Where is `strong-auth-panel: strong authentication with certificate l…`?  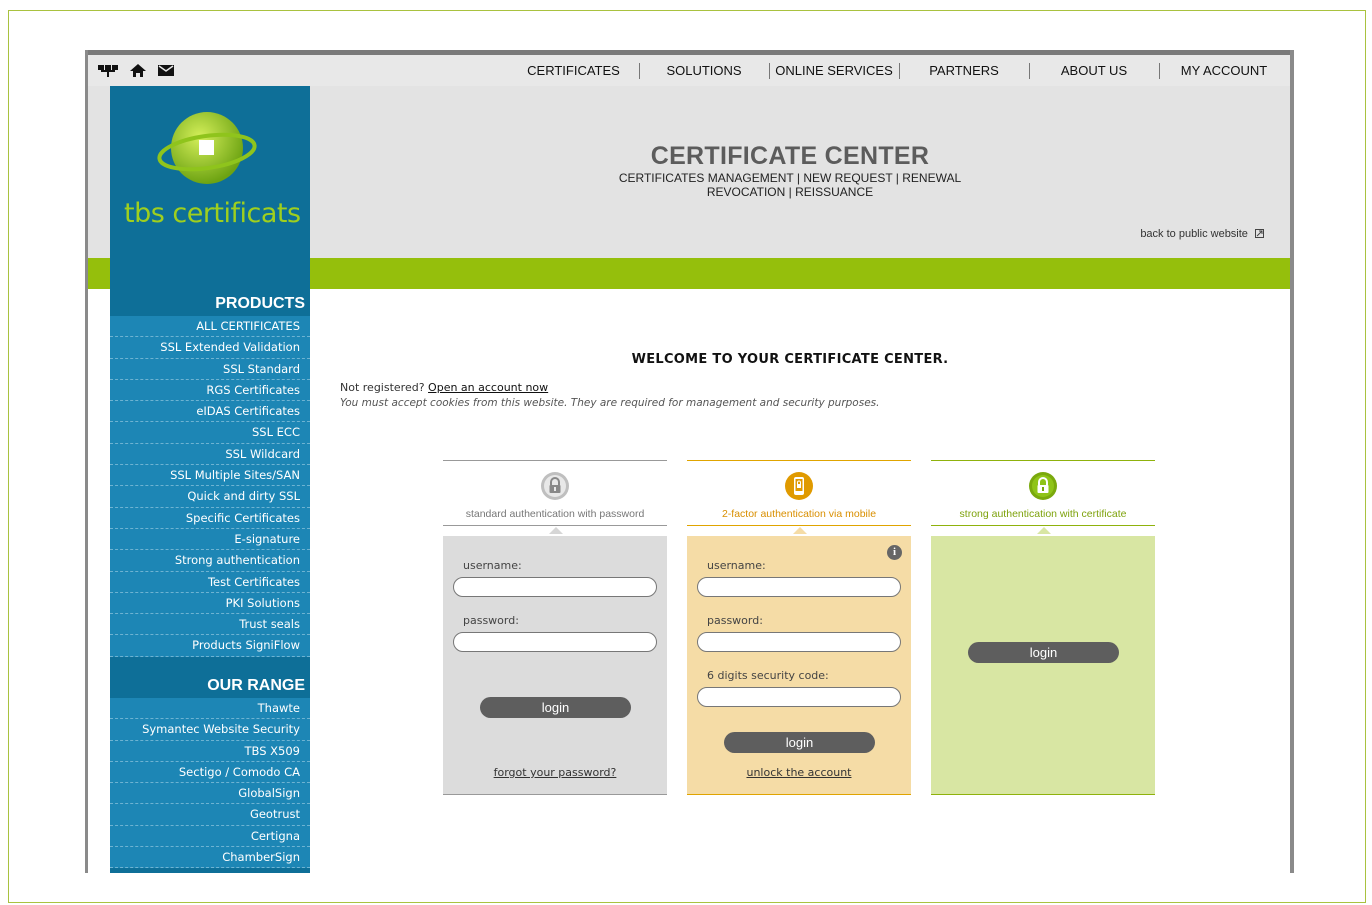
strong-auth-panel: strong authentication with certificate l… is located at coordinates (1043, 627).